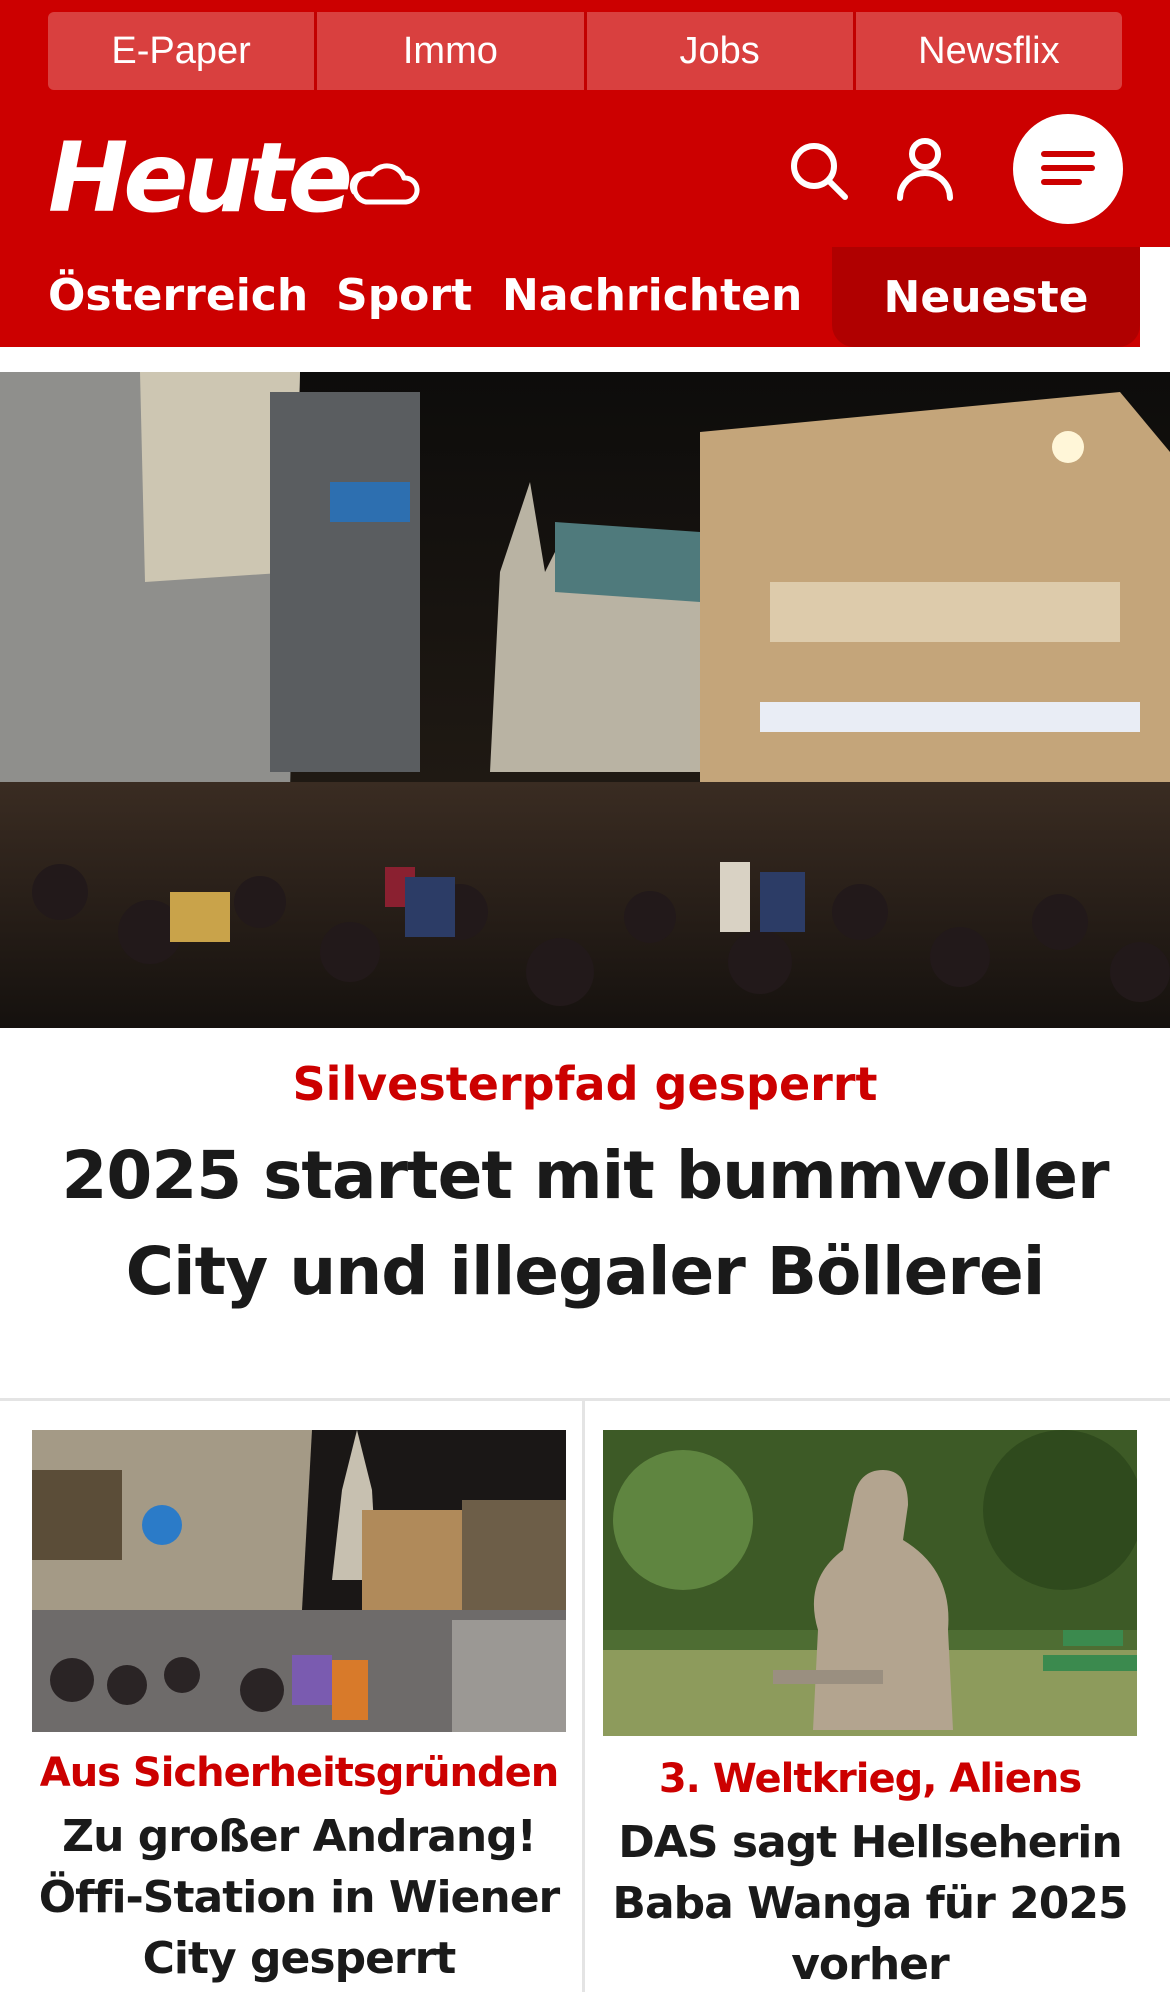 This screenshot has width=1170, height=1992. Describe the element at coordinates (652, 296) in the screenshot. I see `nav-item-nachrichten: Nachrichten` at that location.